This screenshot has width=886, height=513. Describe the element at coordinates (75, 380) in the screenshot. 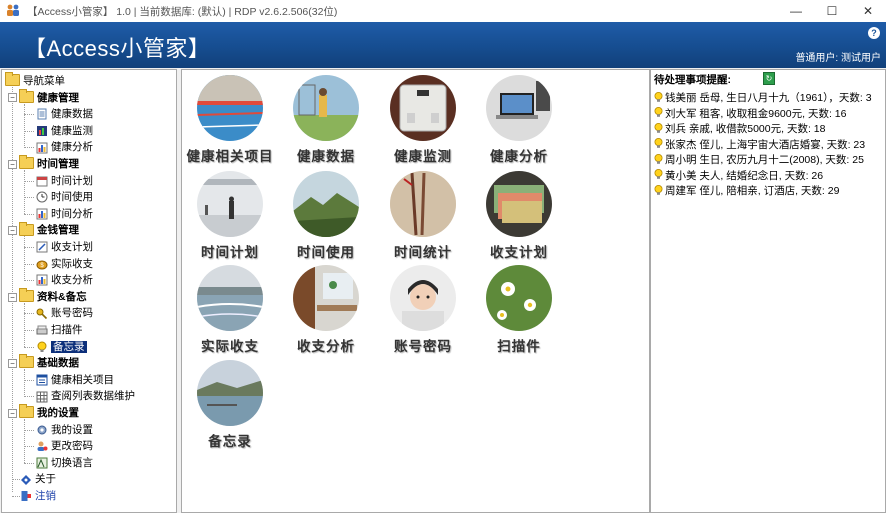

I see `nav-item: 健康相关项目` at that location.